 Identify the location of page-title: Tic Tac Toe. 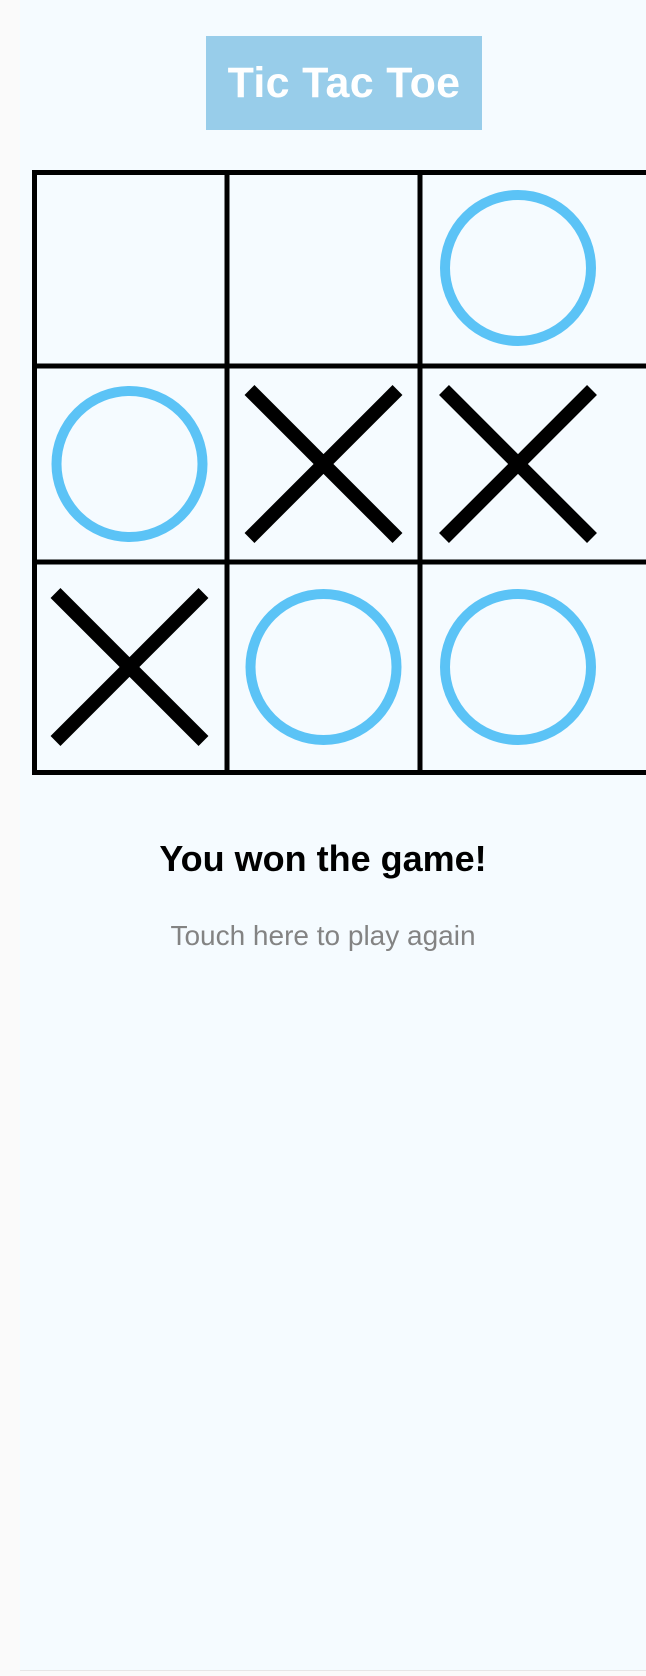
(344, 83).